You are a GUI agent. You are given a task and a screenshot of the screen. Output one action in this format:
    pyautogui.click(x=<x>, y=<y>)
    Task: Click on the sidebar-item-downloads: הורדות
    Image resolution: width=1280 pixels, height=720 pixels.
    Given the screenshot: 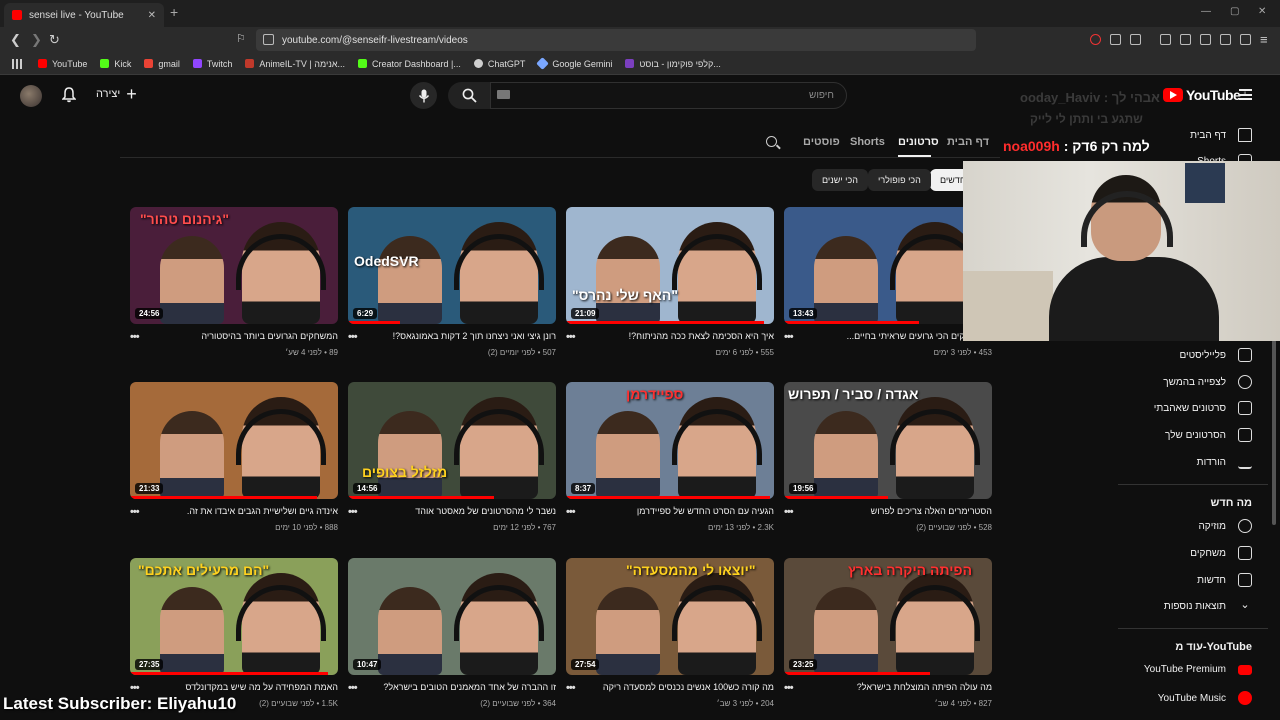 What is the action you would take?
    pyautogui.click(x=1224, y=462)
    